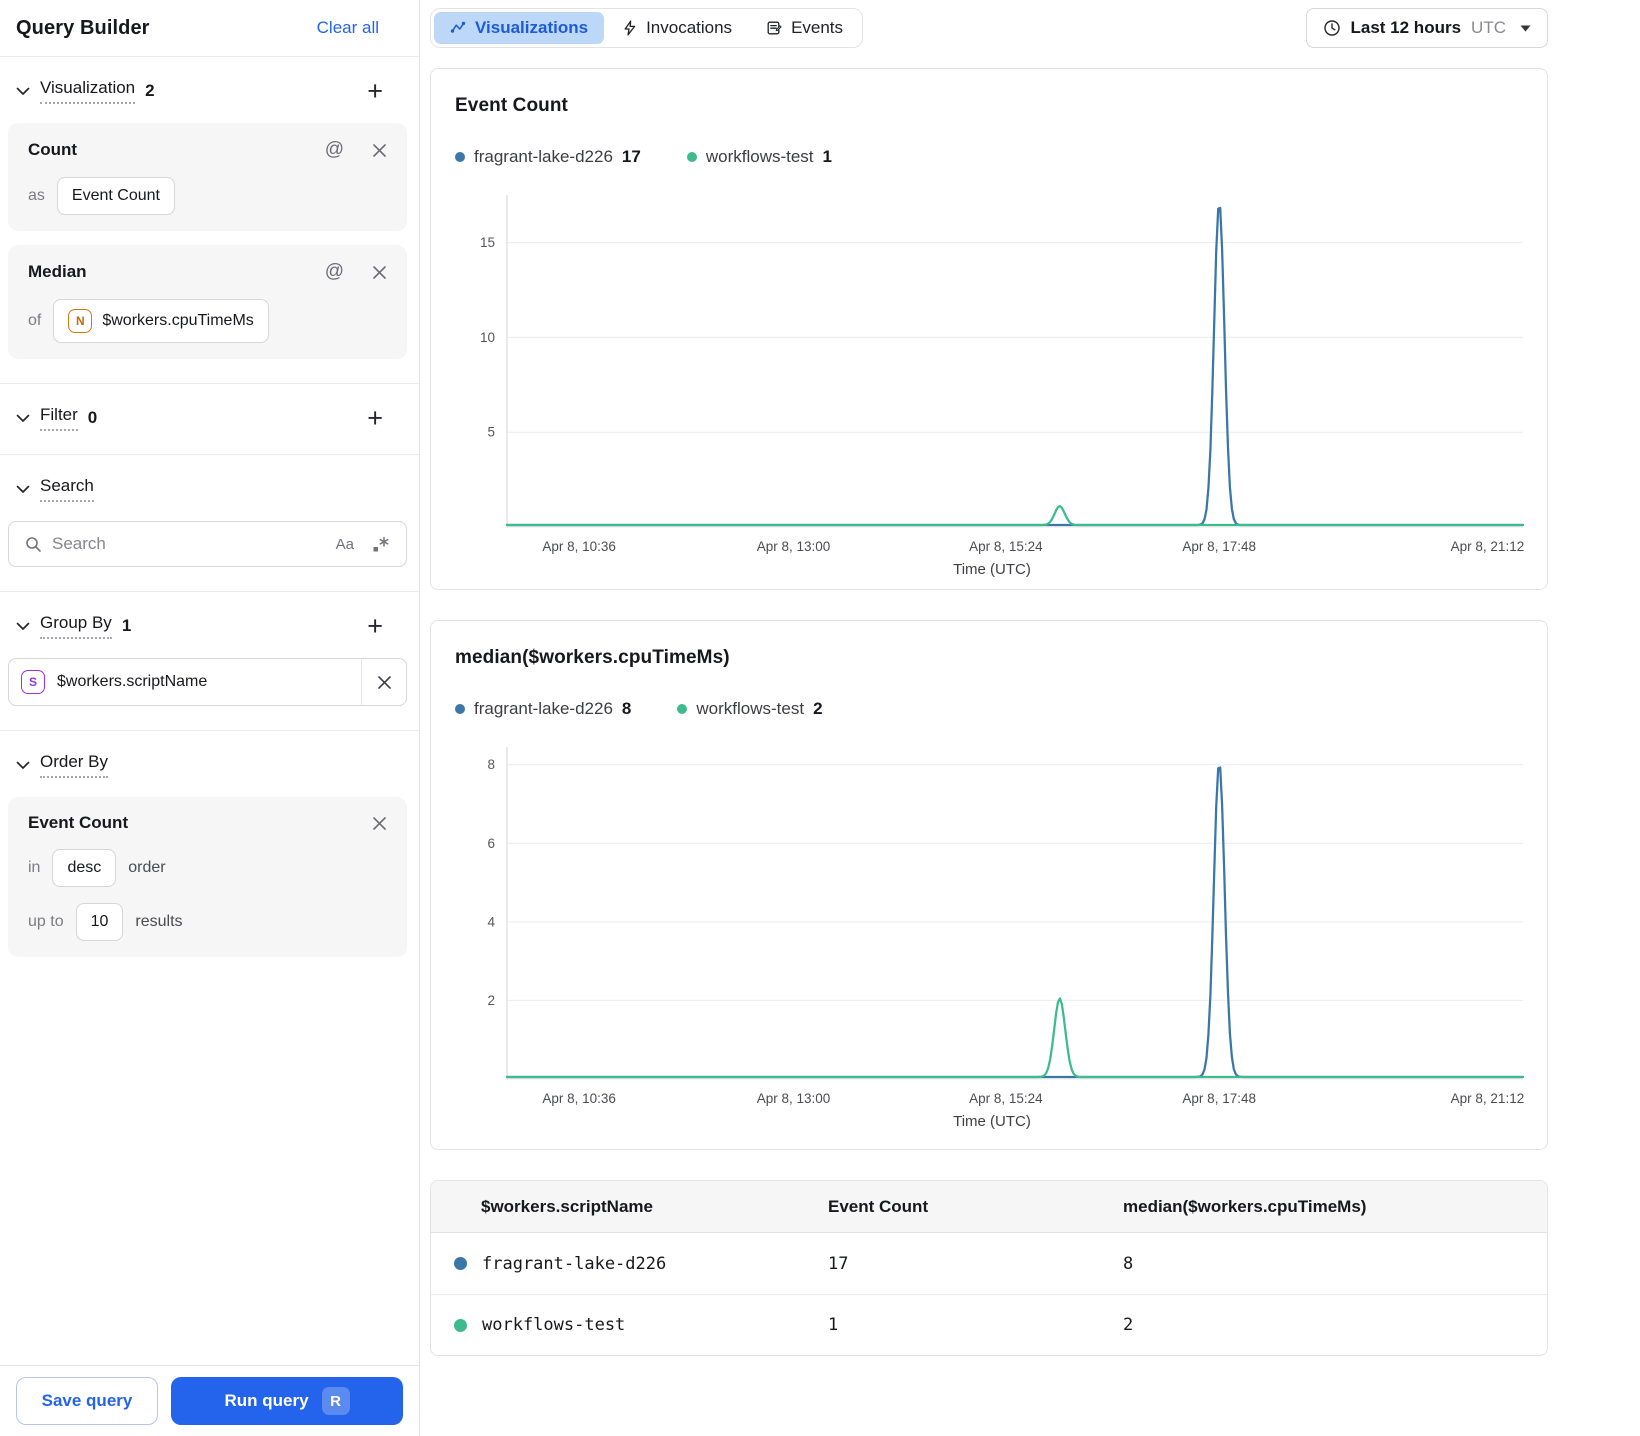 The width and height of the screenshot is (1640, 1436). Describe the element at coordinates (487, 337) in the screenshot. I see `svg-text: 10` at that location.